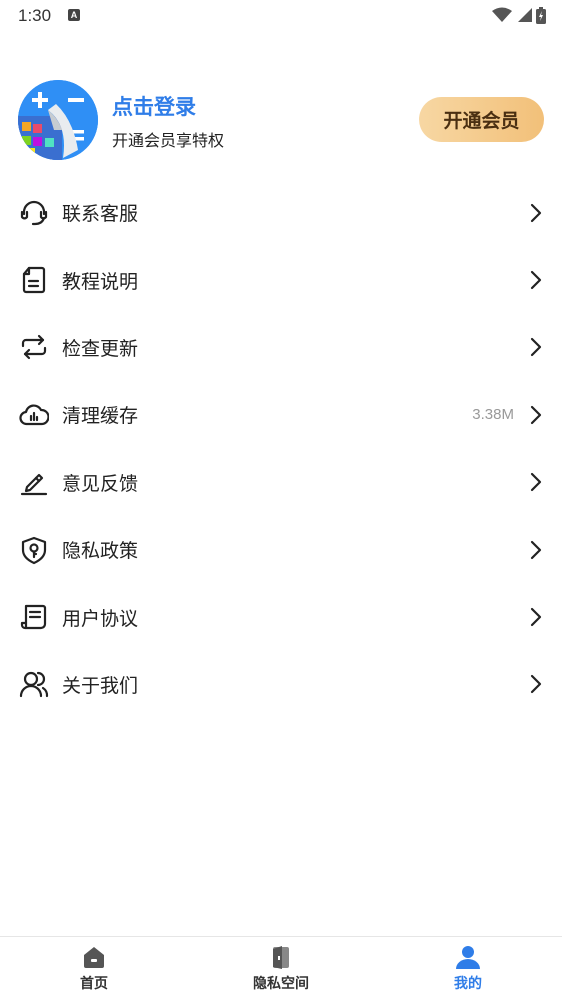  I want to click on status-icons, so click(519, 15).